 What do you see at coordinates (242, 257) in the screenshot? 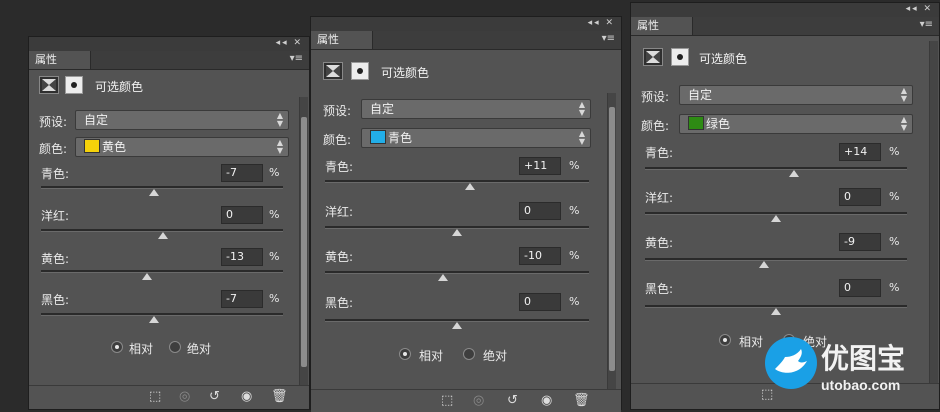
I see `yellow-value-input: -13` at bounding box center [242, 257].